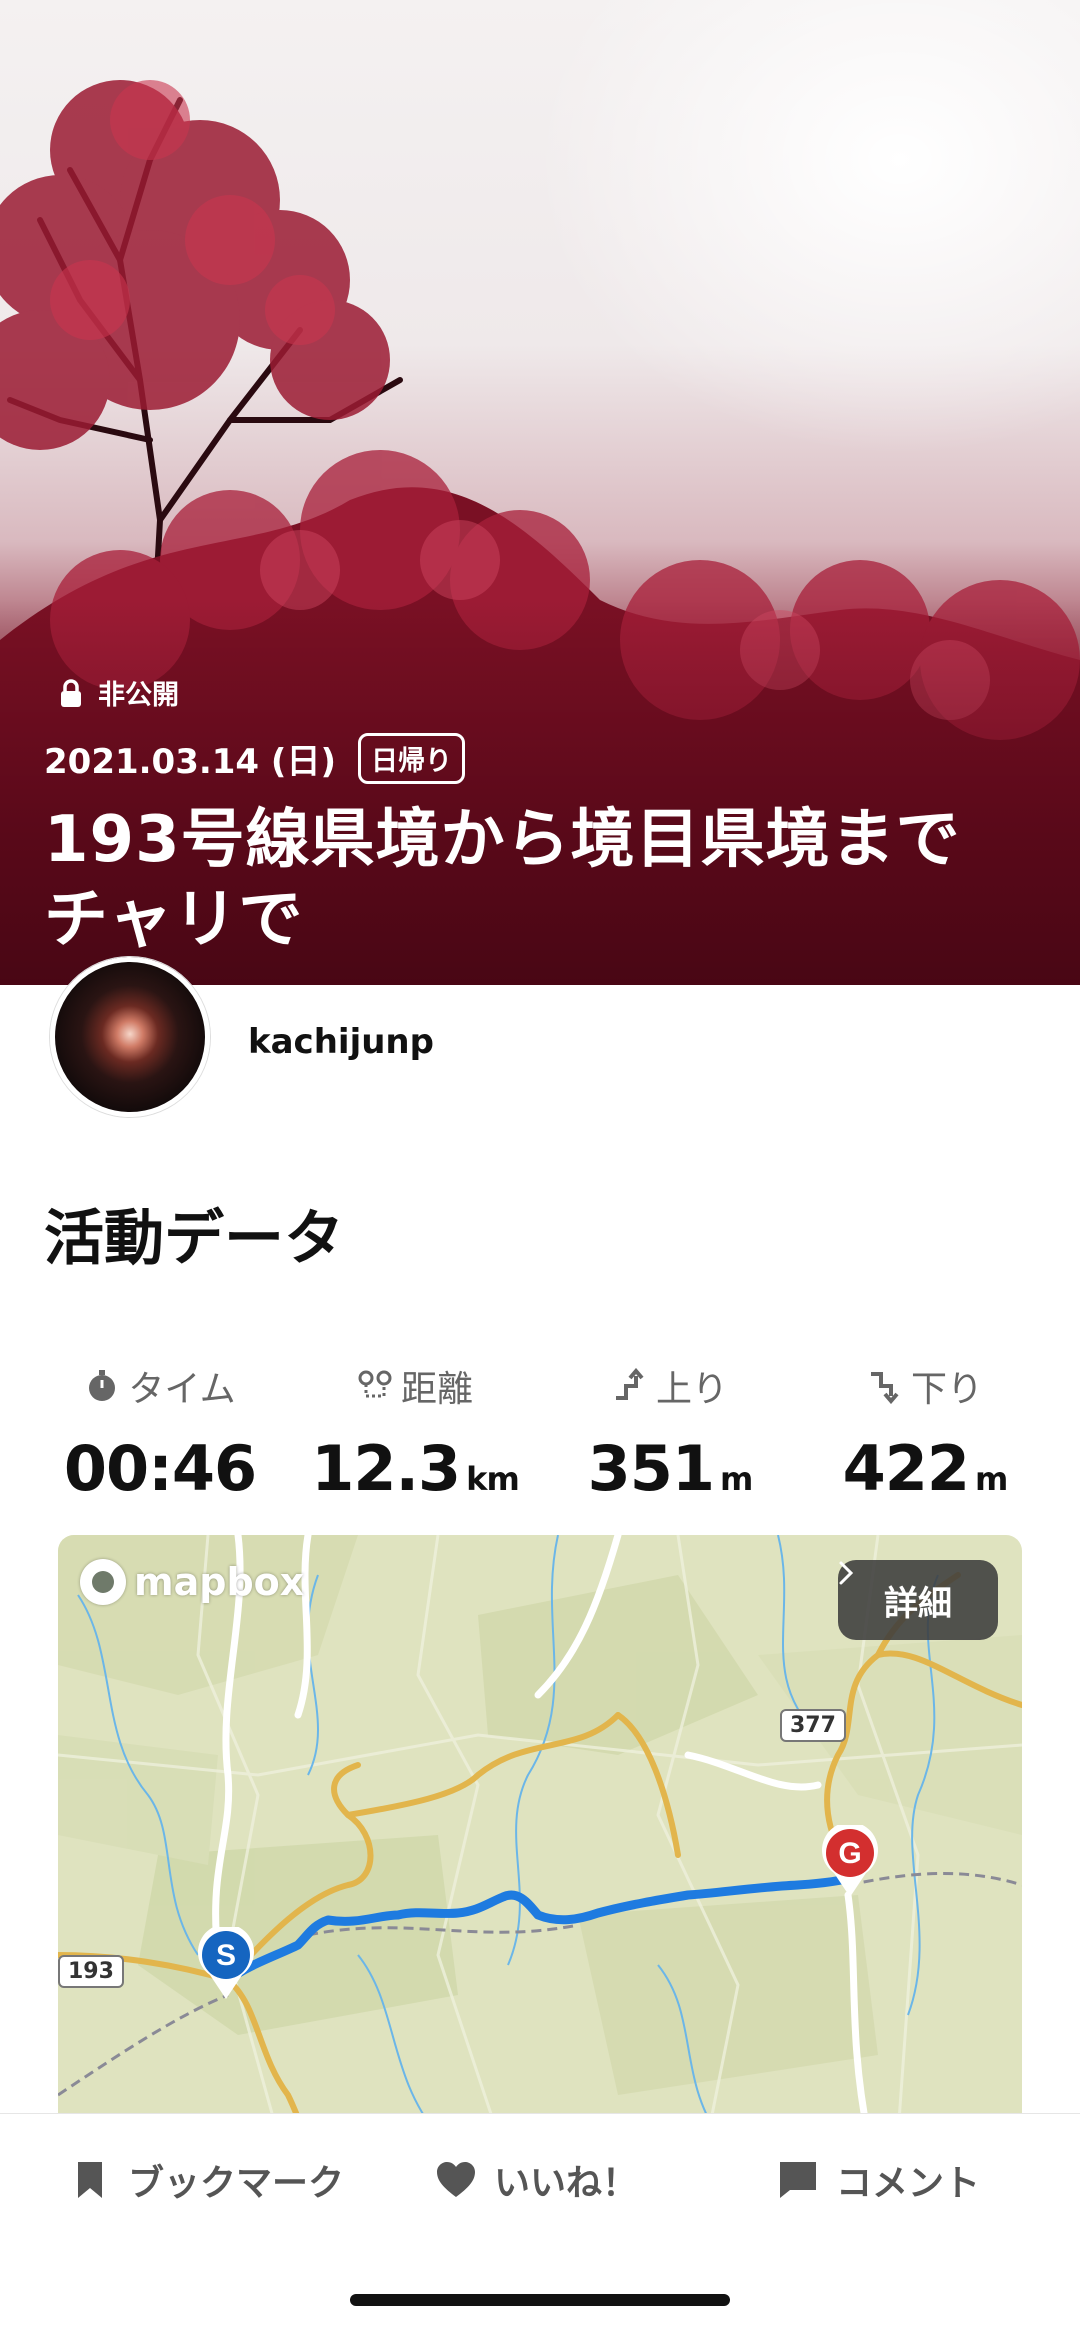 Image resolution: width=1080 pixels, height=2339 pixels. I want to click on road-label-377: 377, so click(813, 1725).